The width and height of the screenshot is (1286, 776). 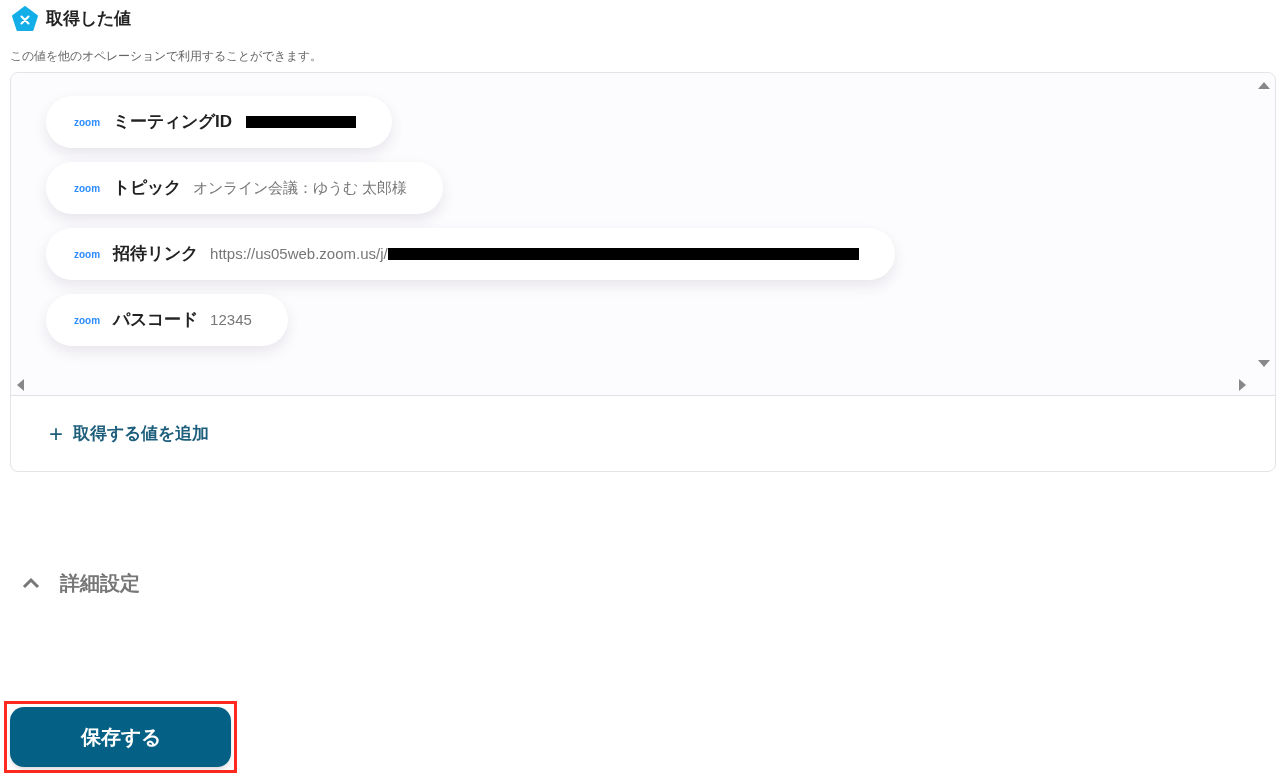 What do you see at coordinates (231, 319) in the screenshot?
I see `value-text: 12345` at bounding box center [231, 319].